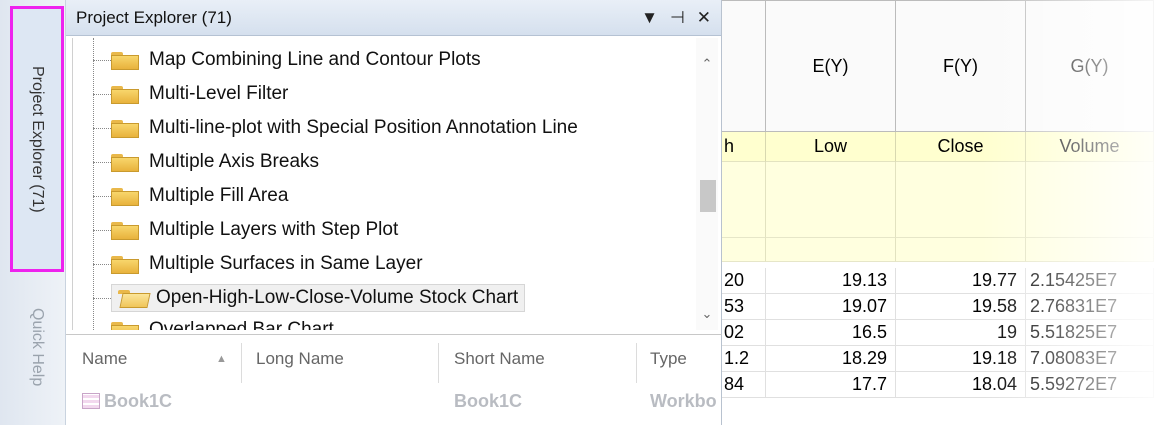 This screenshot has width=1154, height=426. Describe the element at coordinates (221, 359) in the screenshot. I see `sort-ascending-icon: ▲` at that location.